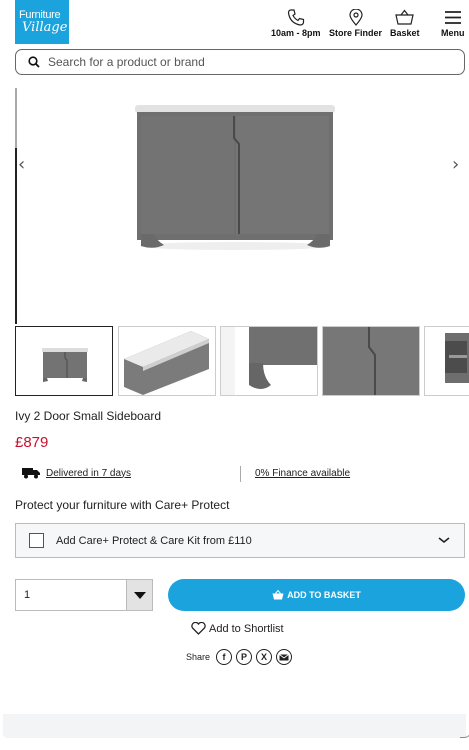  I want to click on search-bar, so click(240, 62).